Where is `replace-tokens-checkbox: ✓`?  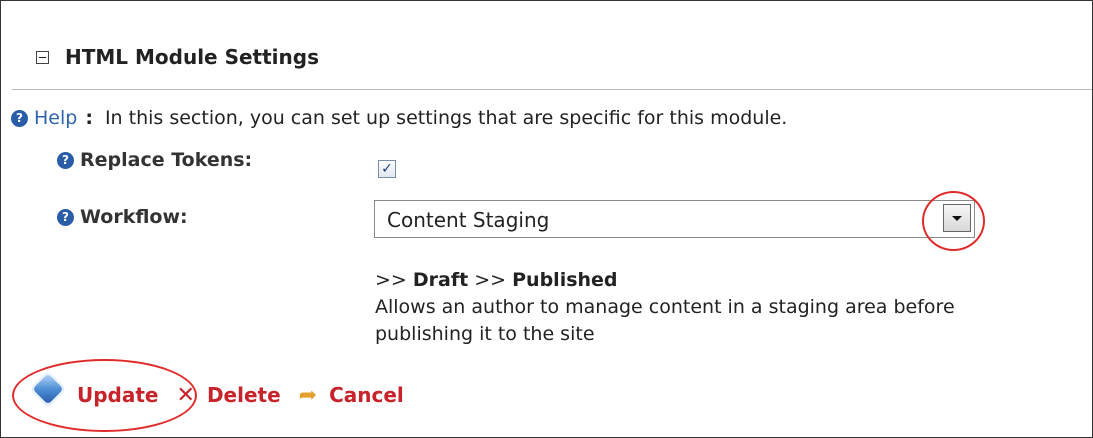 replace-tokens-checkbox: ✓ is located at coordinates (387, 169).